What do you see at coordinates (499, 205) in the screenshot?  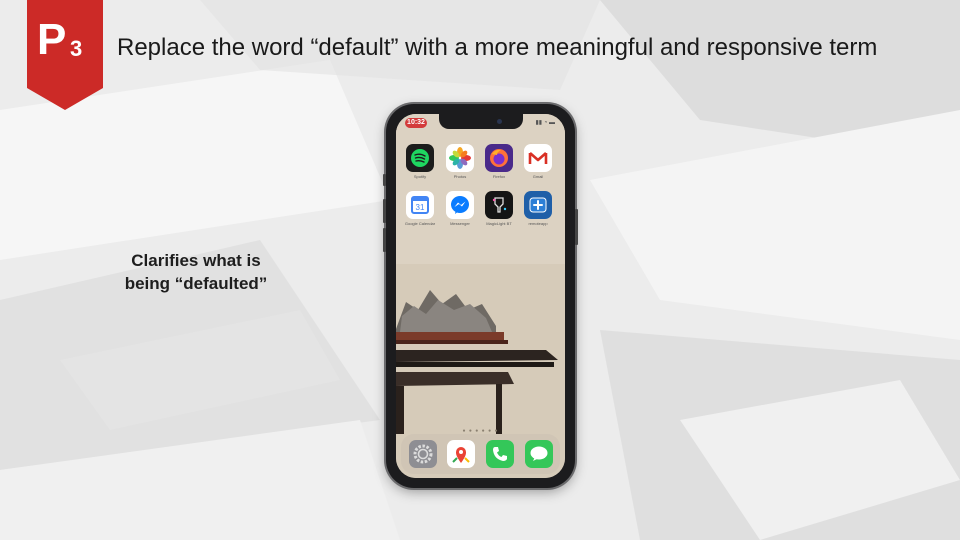 I see `magiclight-icon` at bounding box center [499, 205].